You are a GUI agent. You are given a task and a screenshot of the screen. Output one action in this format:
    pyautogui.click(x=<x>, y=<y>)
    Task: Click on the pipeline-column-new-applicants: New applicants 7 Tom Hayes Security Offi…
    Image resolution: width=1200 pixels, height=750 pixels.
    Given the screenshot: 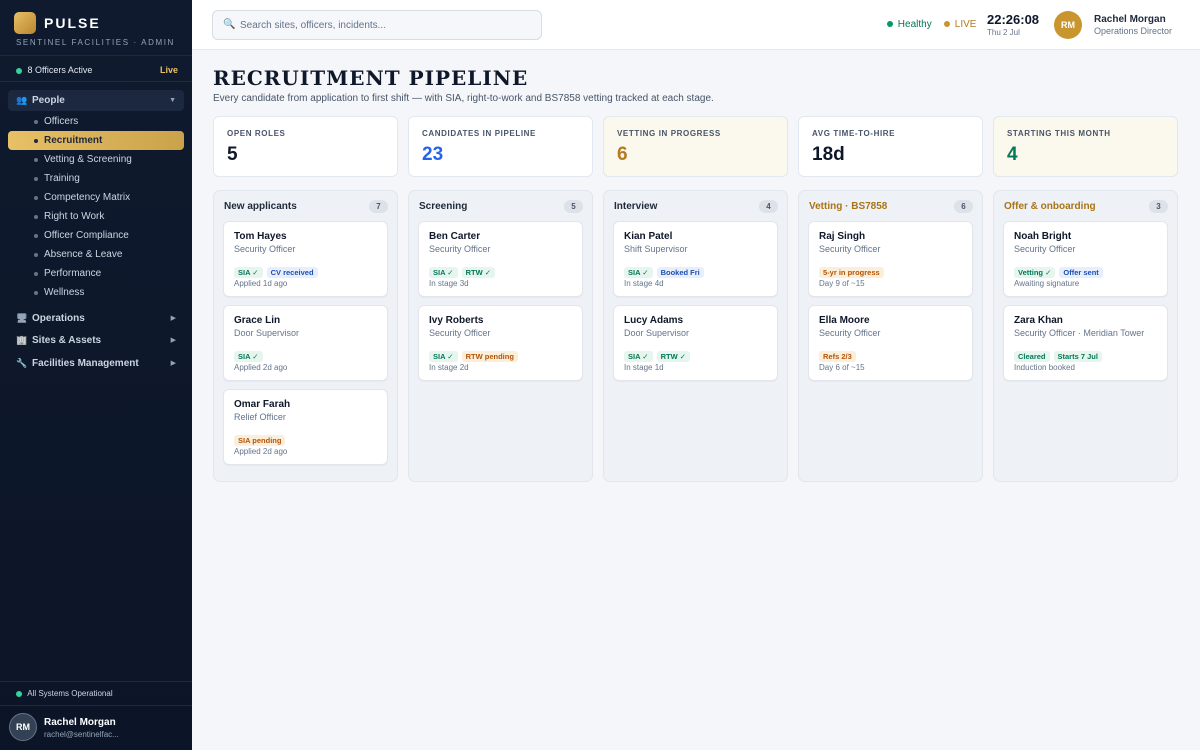 What is the action you would take?
    pyautogui.click(x=305, y=336)
    